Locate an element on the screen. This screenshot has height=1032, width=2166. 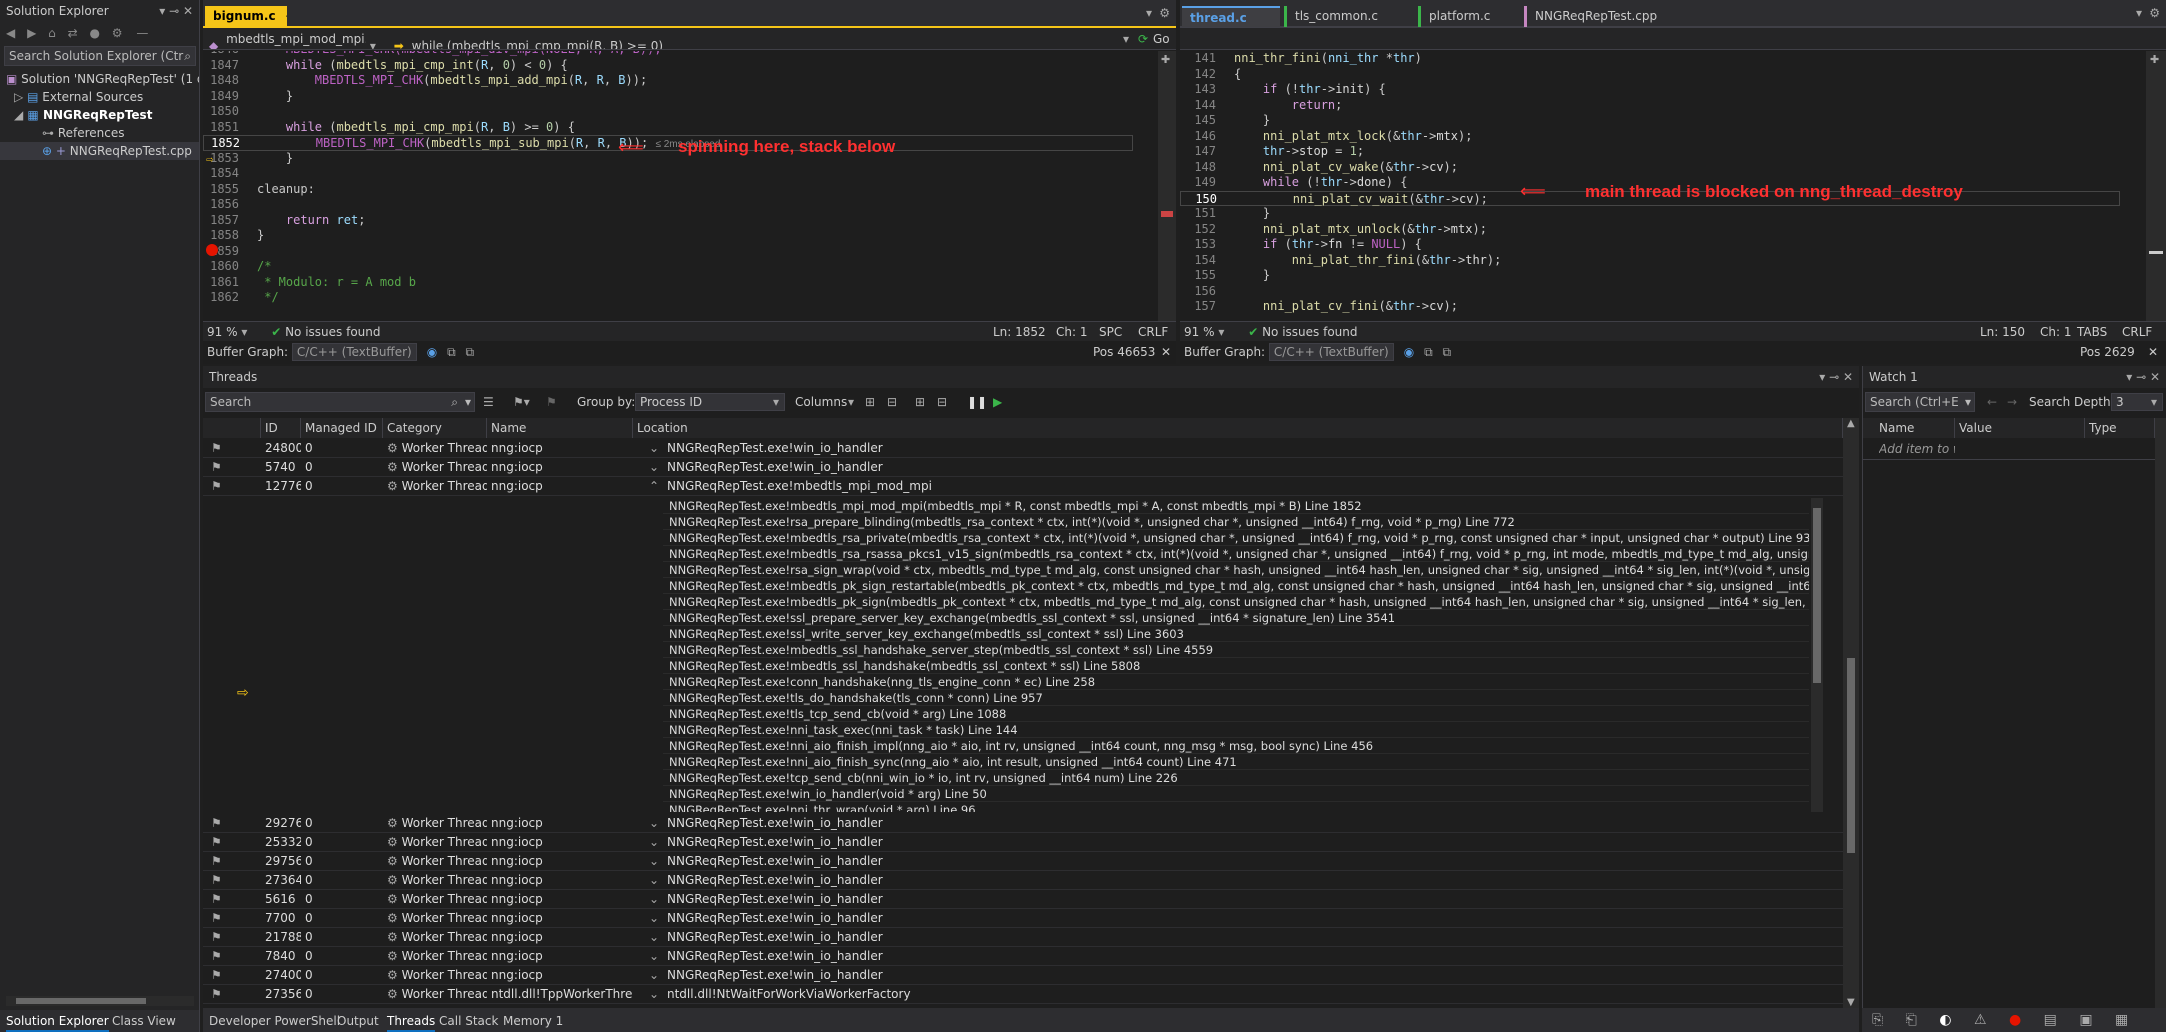
autos-icon: ⎘ is located at coordinates (1877, 1020).